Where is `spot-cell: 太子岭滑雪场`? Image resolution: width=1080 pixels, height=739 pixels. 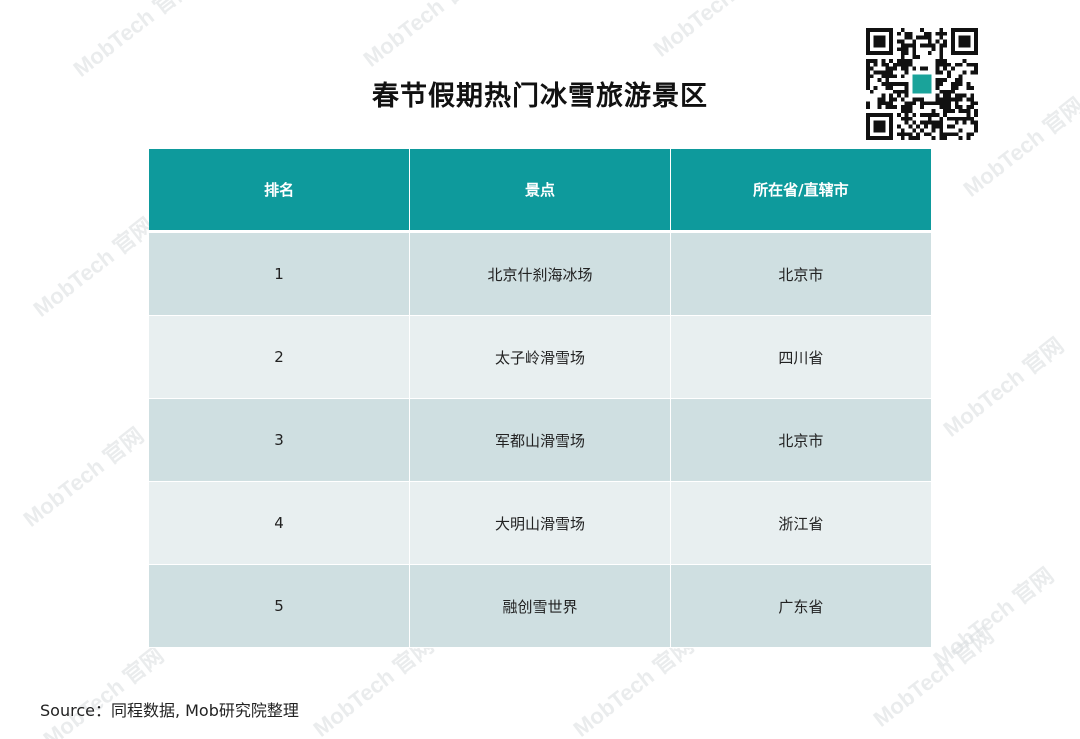
spot-cell: 太子岭滑雪场 is located at coordinates (540, 357).